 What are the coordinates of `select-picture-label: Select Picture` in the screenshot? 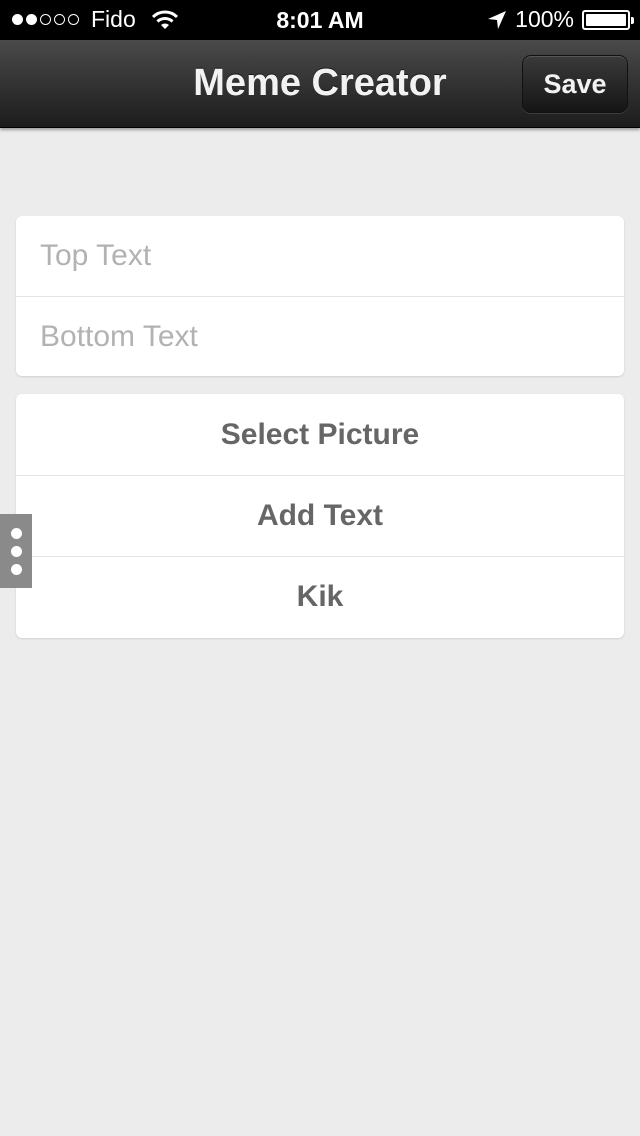 It's located at (320, 434).